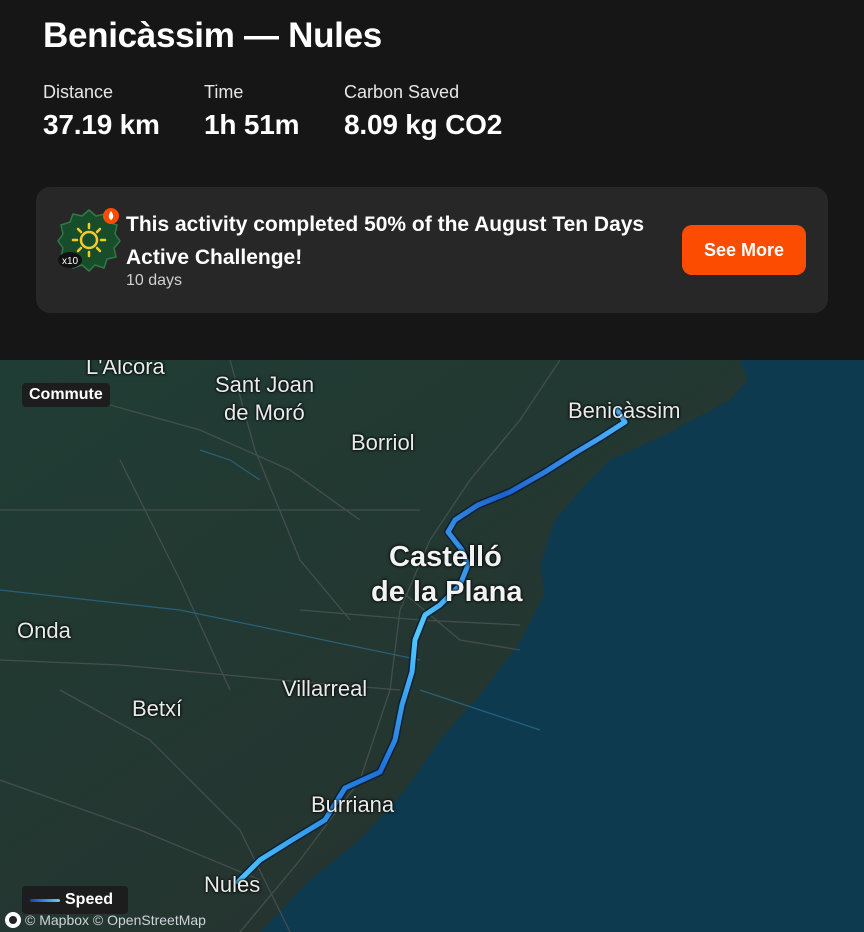 Image resolution: width=864 pixels, height=932 pixels. I want to click on place-onda: Onda, so click(44, 630).